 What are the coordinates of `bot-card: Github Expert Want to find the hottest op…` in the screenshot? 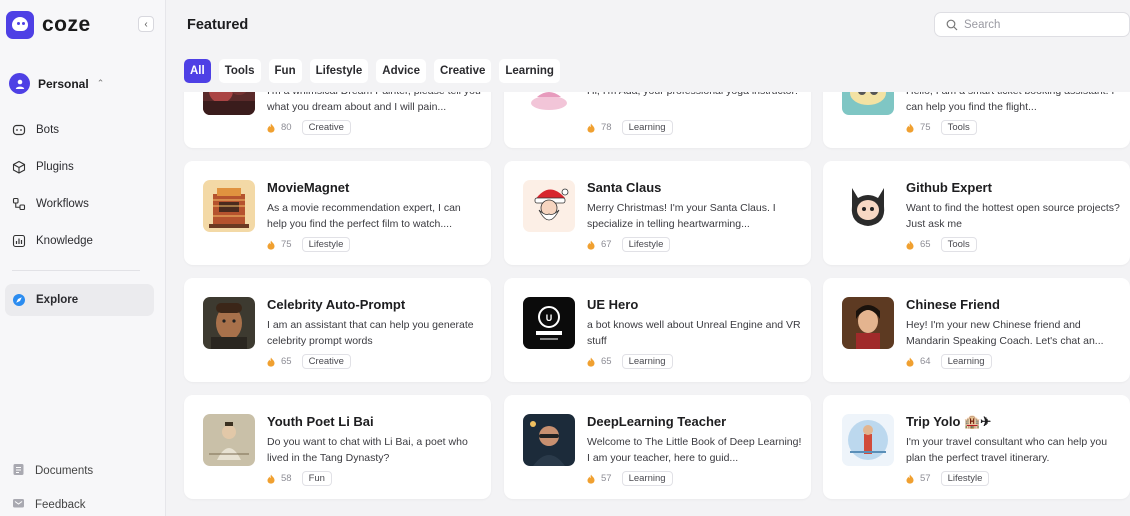 It's located at (976, 213).